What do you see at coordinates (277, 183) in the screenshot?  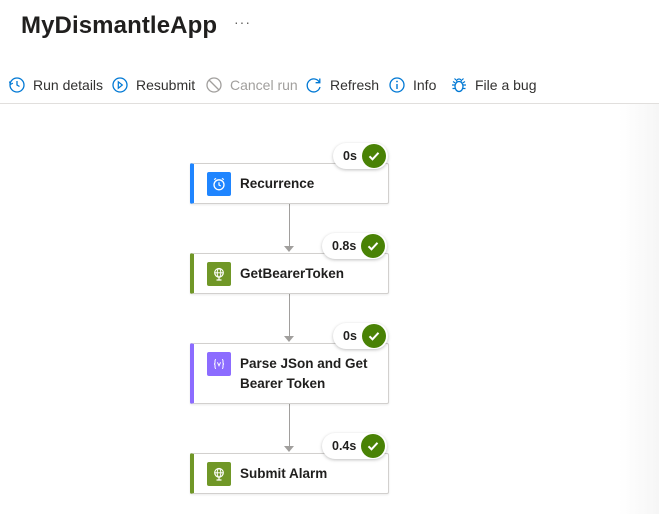 I see `action-label: Recurrence` at bounding box center [277, 183].